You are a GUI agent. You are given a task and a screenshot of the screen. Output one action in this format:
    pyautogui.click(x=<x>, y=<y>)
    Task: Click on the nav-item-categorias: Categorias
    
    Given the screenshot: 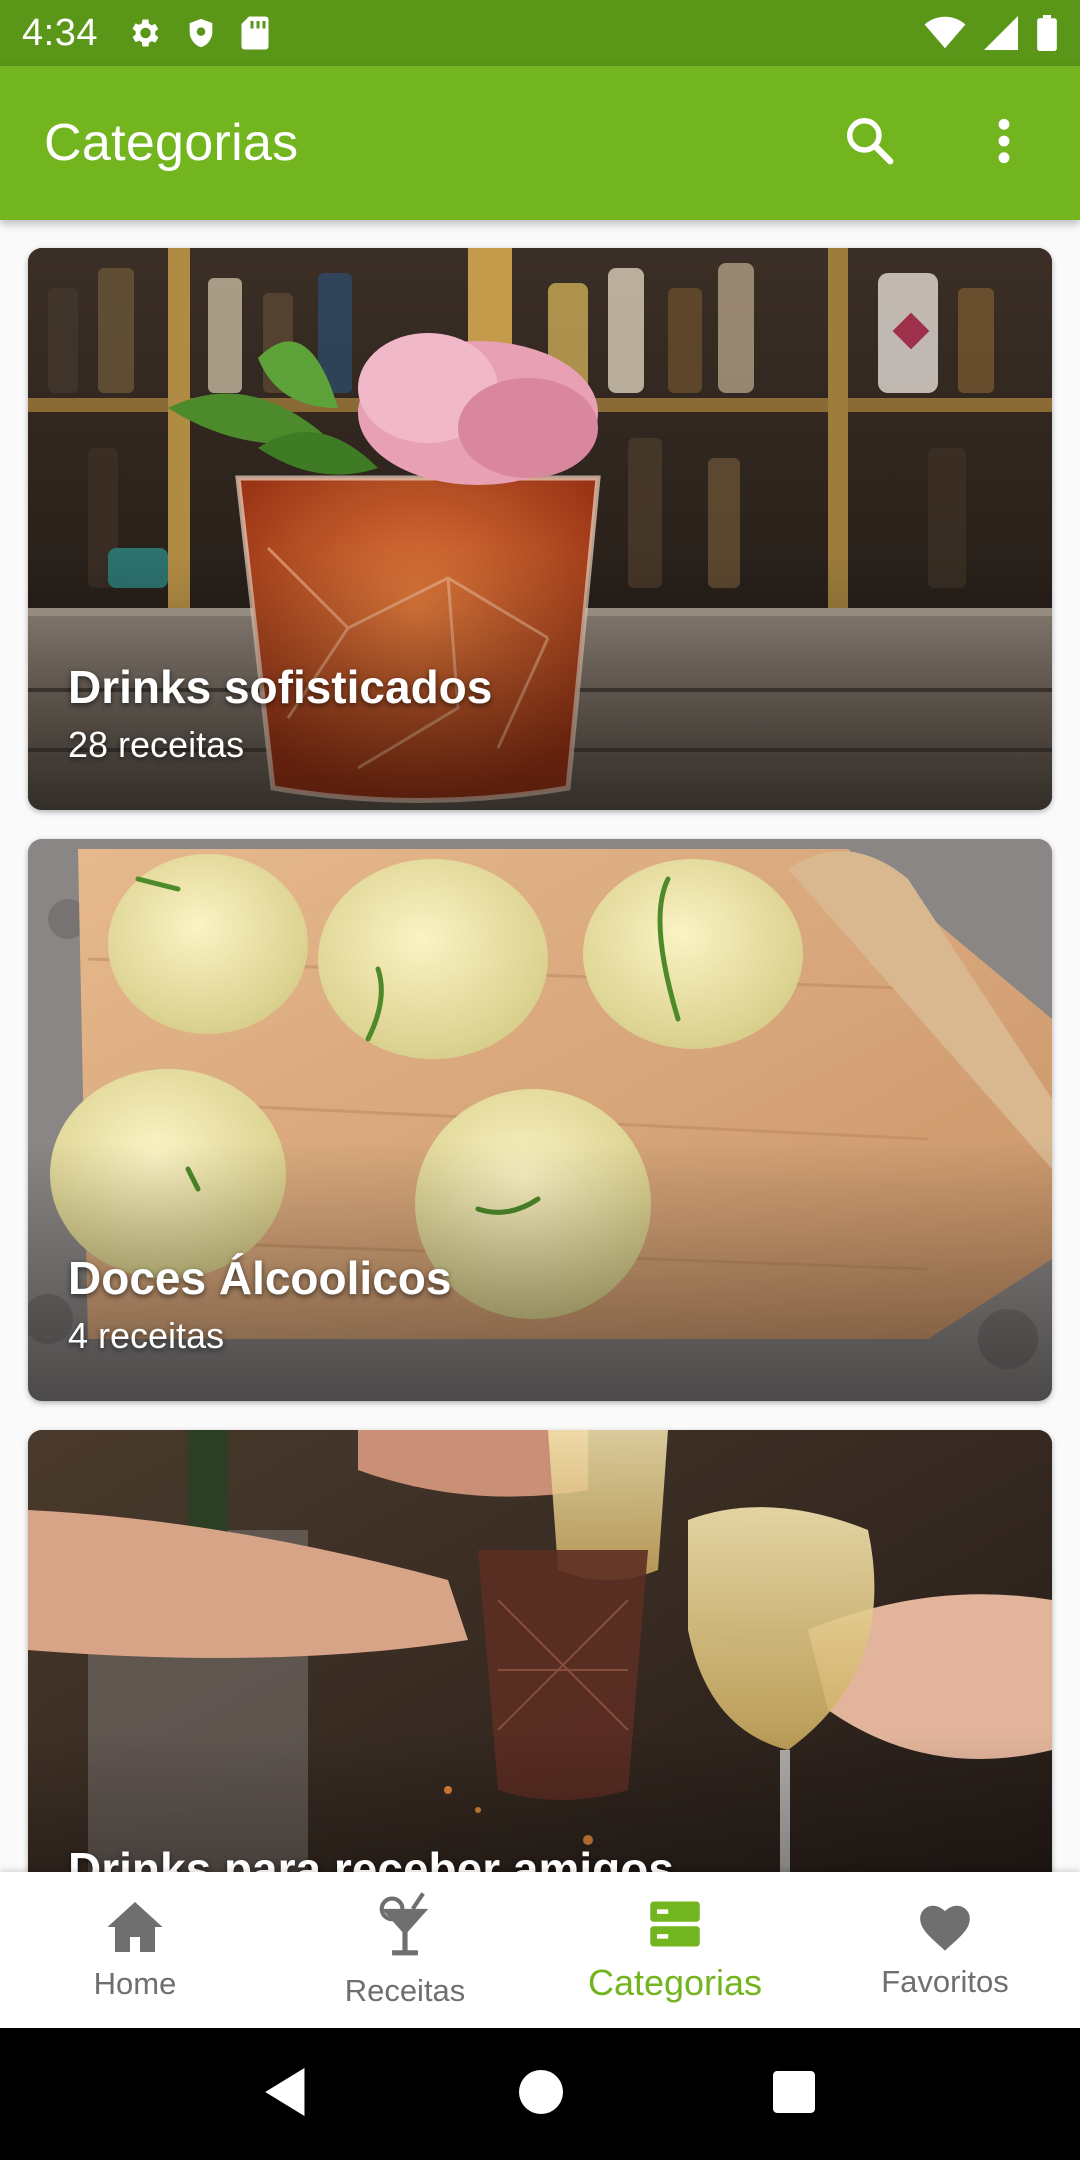 What is the action you would take?
    pyautogui.click(x=675, y=1950)
    